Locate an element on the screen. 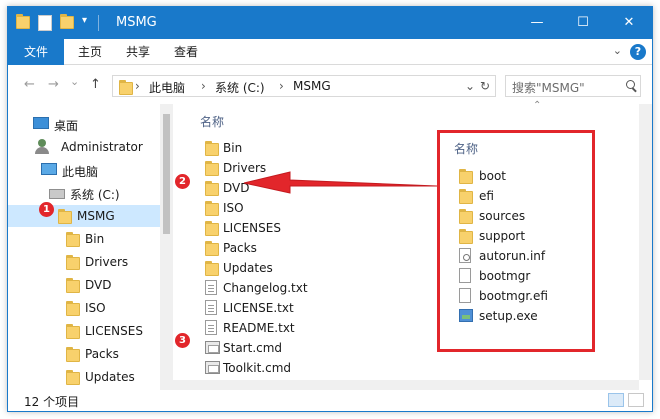 The image size is (660, 419). red-arrow-icon is located at coordinates (340, 182).